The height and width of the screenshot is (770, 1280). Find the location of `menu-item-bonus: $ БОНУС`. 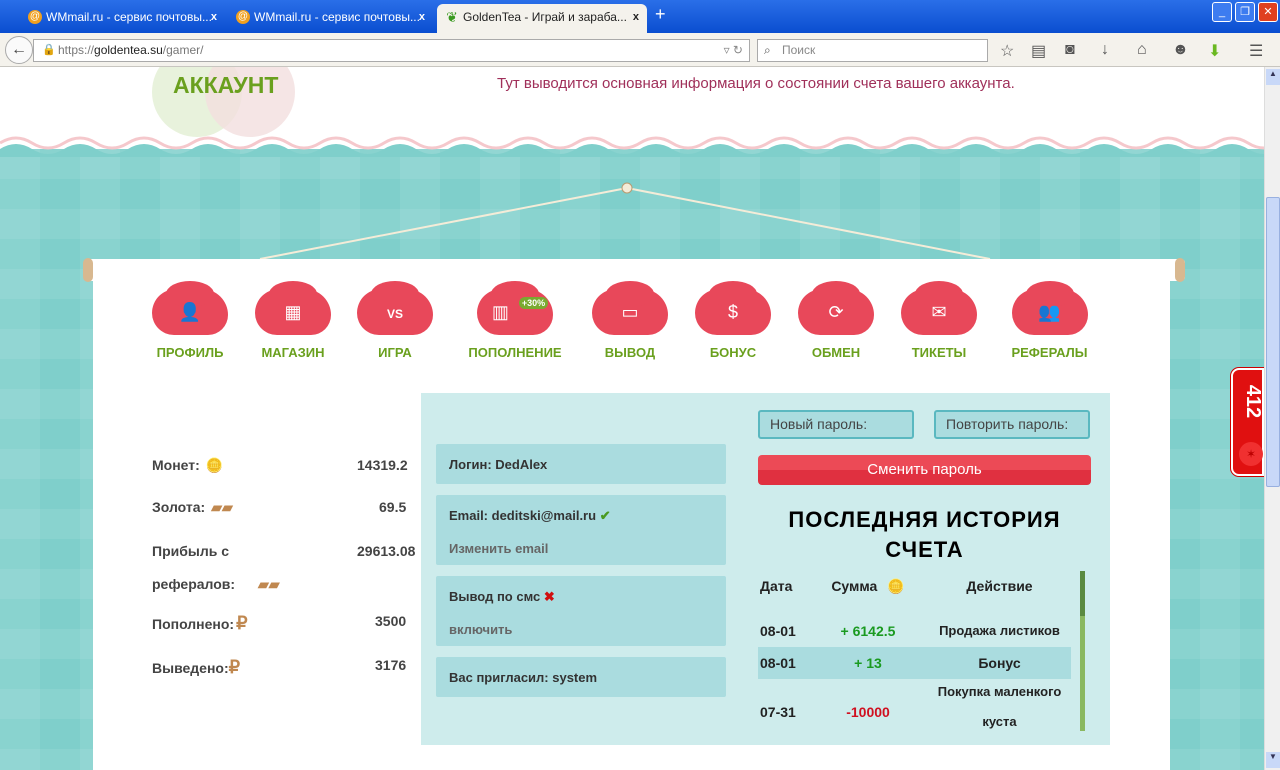

menu-item-bonus: $ БОНУС is located at coordinates (733, 320).